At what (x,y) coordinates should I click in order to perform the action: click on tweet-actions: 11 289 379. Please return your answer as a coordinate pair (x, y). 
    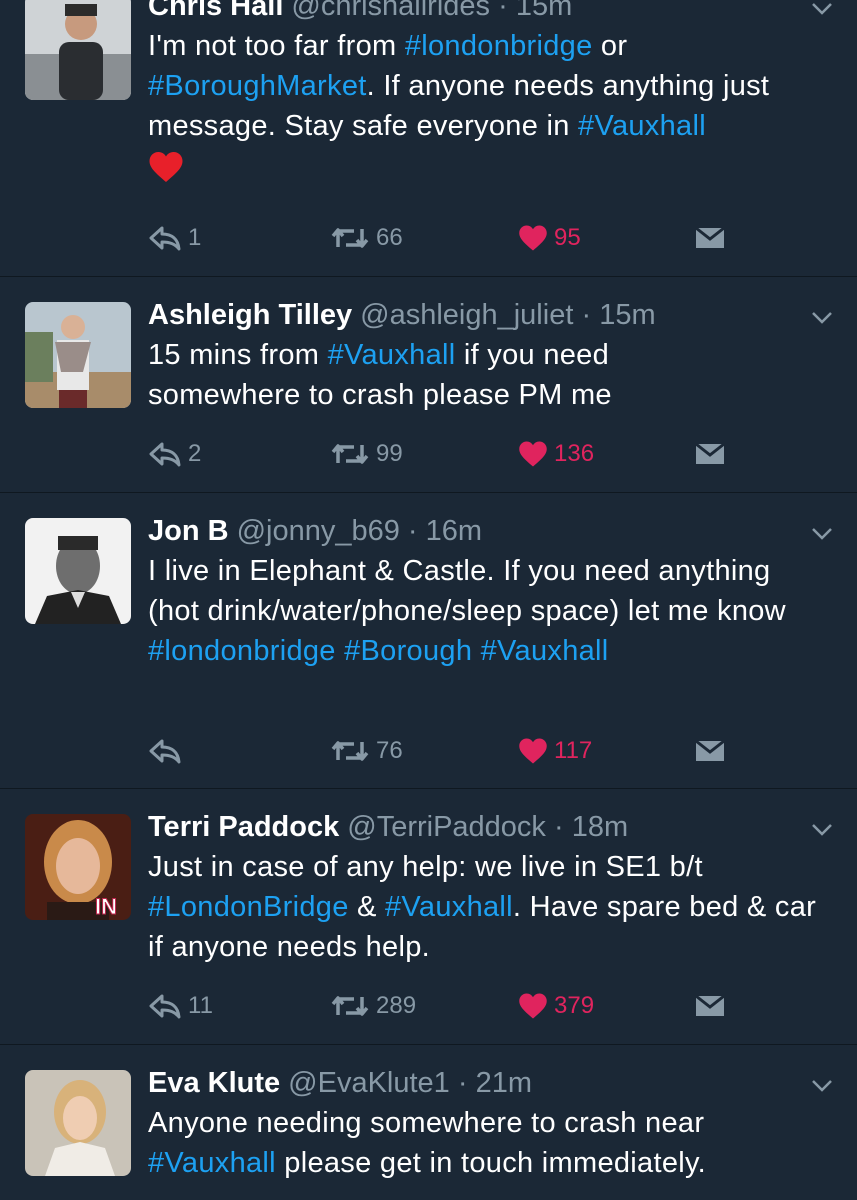
    Looking at the image, I should click on (468, 1006).